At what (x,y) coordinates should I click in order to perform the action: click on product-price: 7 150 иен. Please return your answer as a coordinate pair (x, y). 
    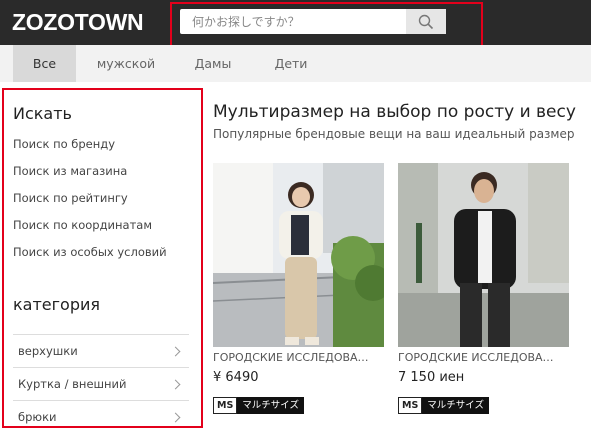
    Looking at the image, I should click on (431, 377).